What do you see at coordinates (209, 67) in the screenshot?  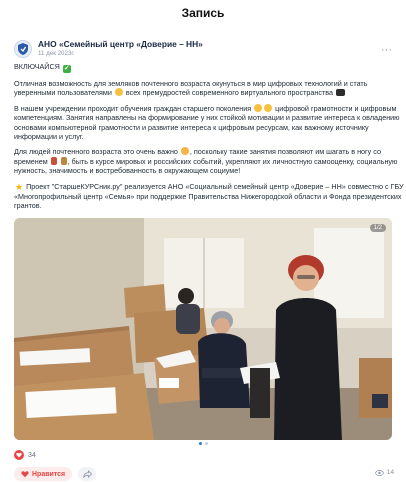 I see `paragraph-1: ВКЛЮЧАЙСЯ ✓` at bounding box center [209, 67].